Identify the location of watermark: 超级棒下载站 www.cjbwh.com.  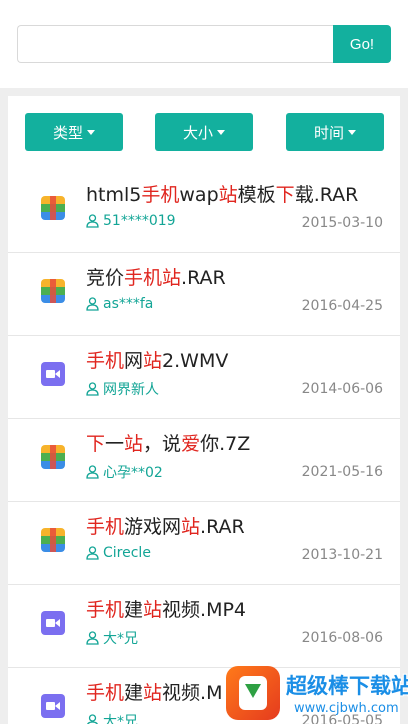
(317, 694).